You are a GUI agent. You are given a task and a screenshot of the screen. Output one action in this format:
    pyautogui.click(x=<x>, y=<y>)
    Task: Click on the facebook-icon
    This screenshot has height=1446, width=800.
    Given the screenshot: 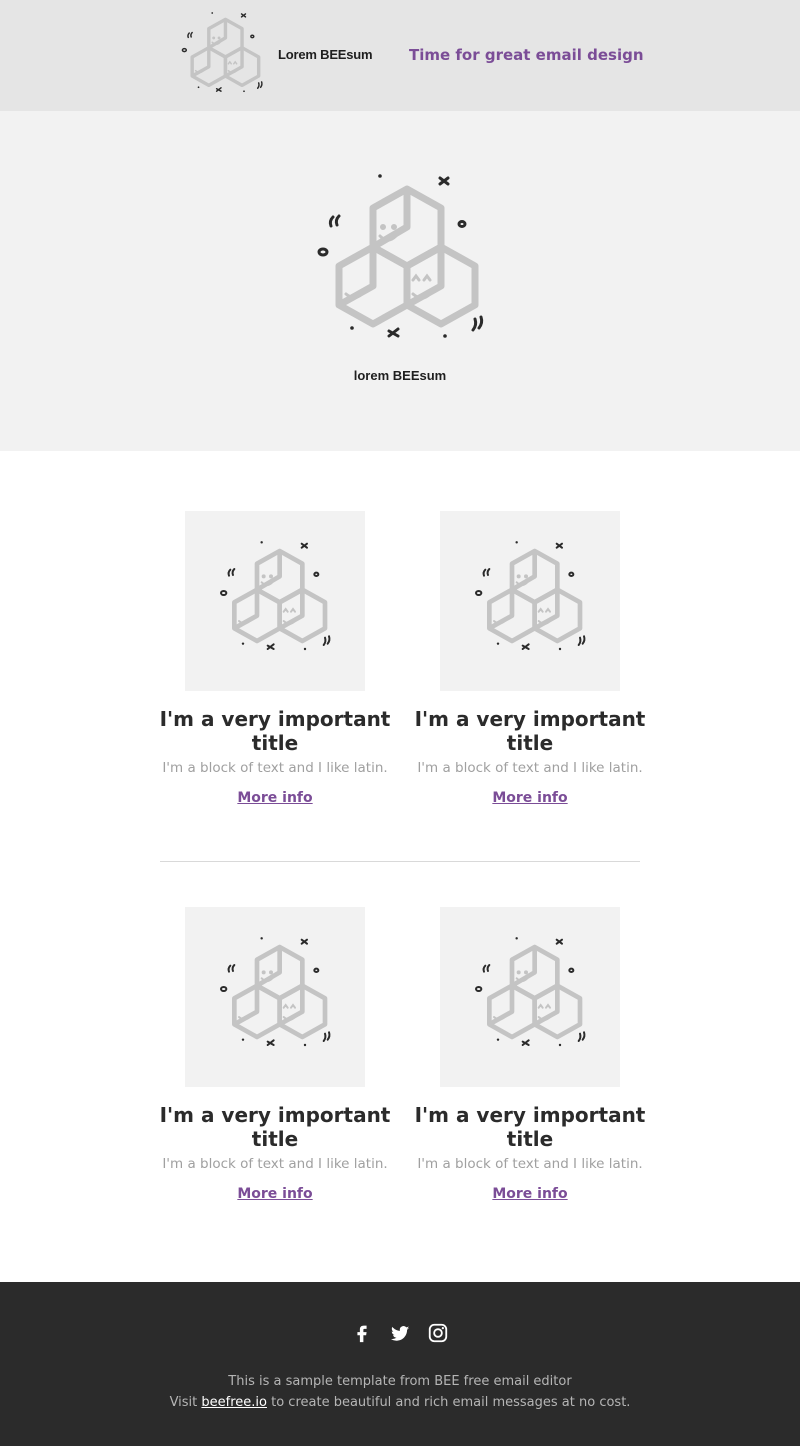 What is the action you would take?
    pyautogui.click(x=362, y=1333)
    